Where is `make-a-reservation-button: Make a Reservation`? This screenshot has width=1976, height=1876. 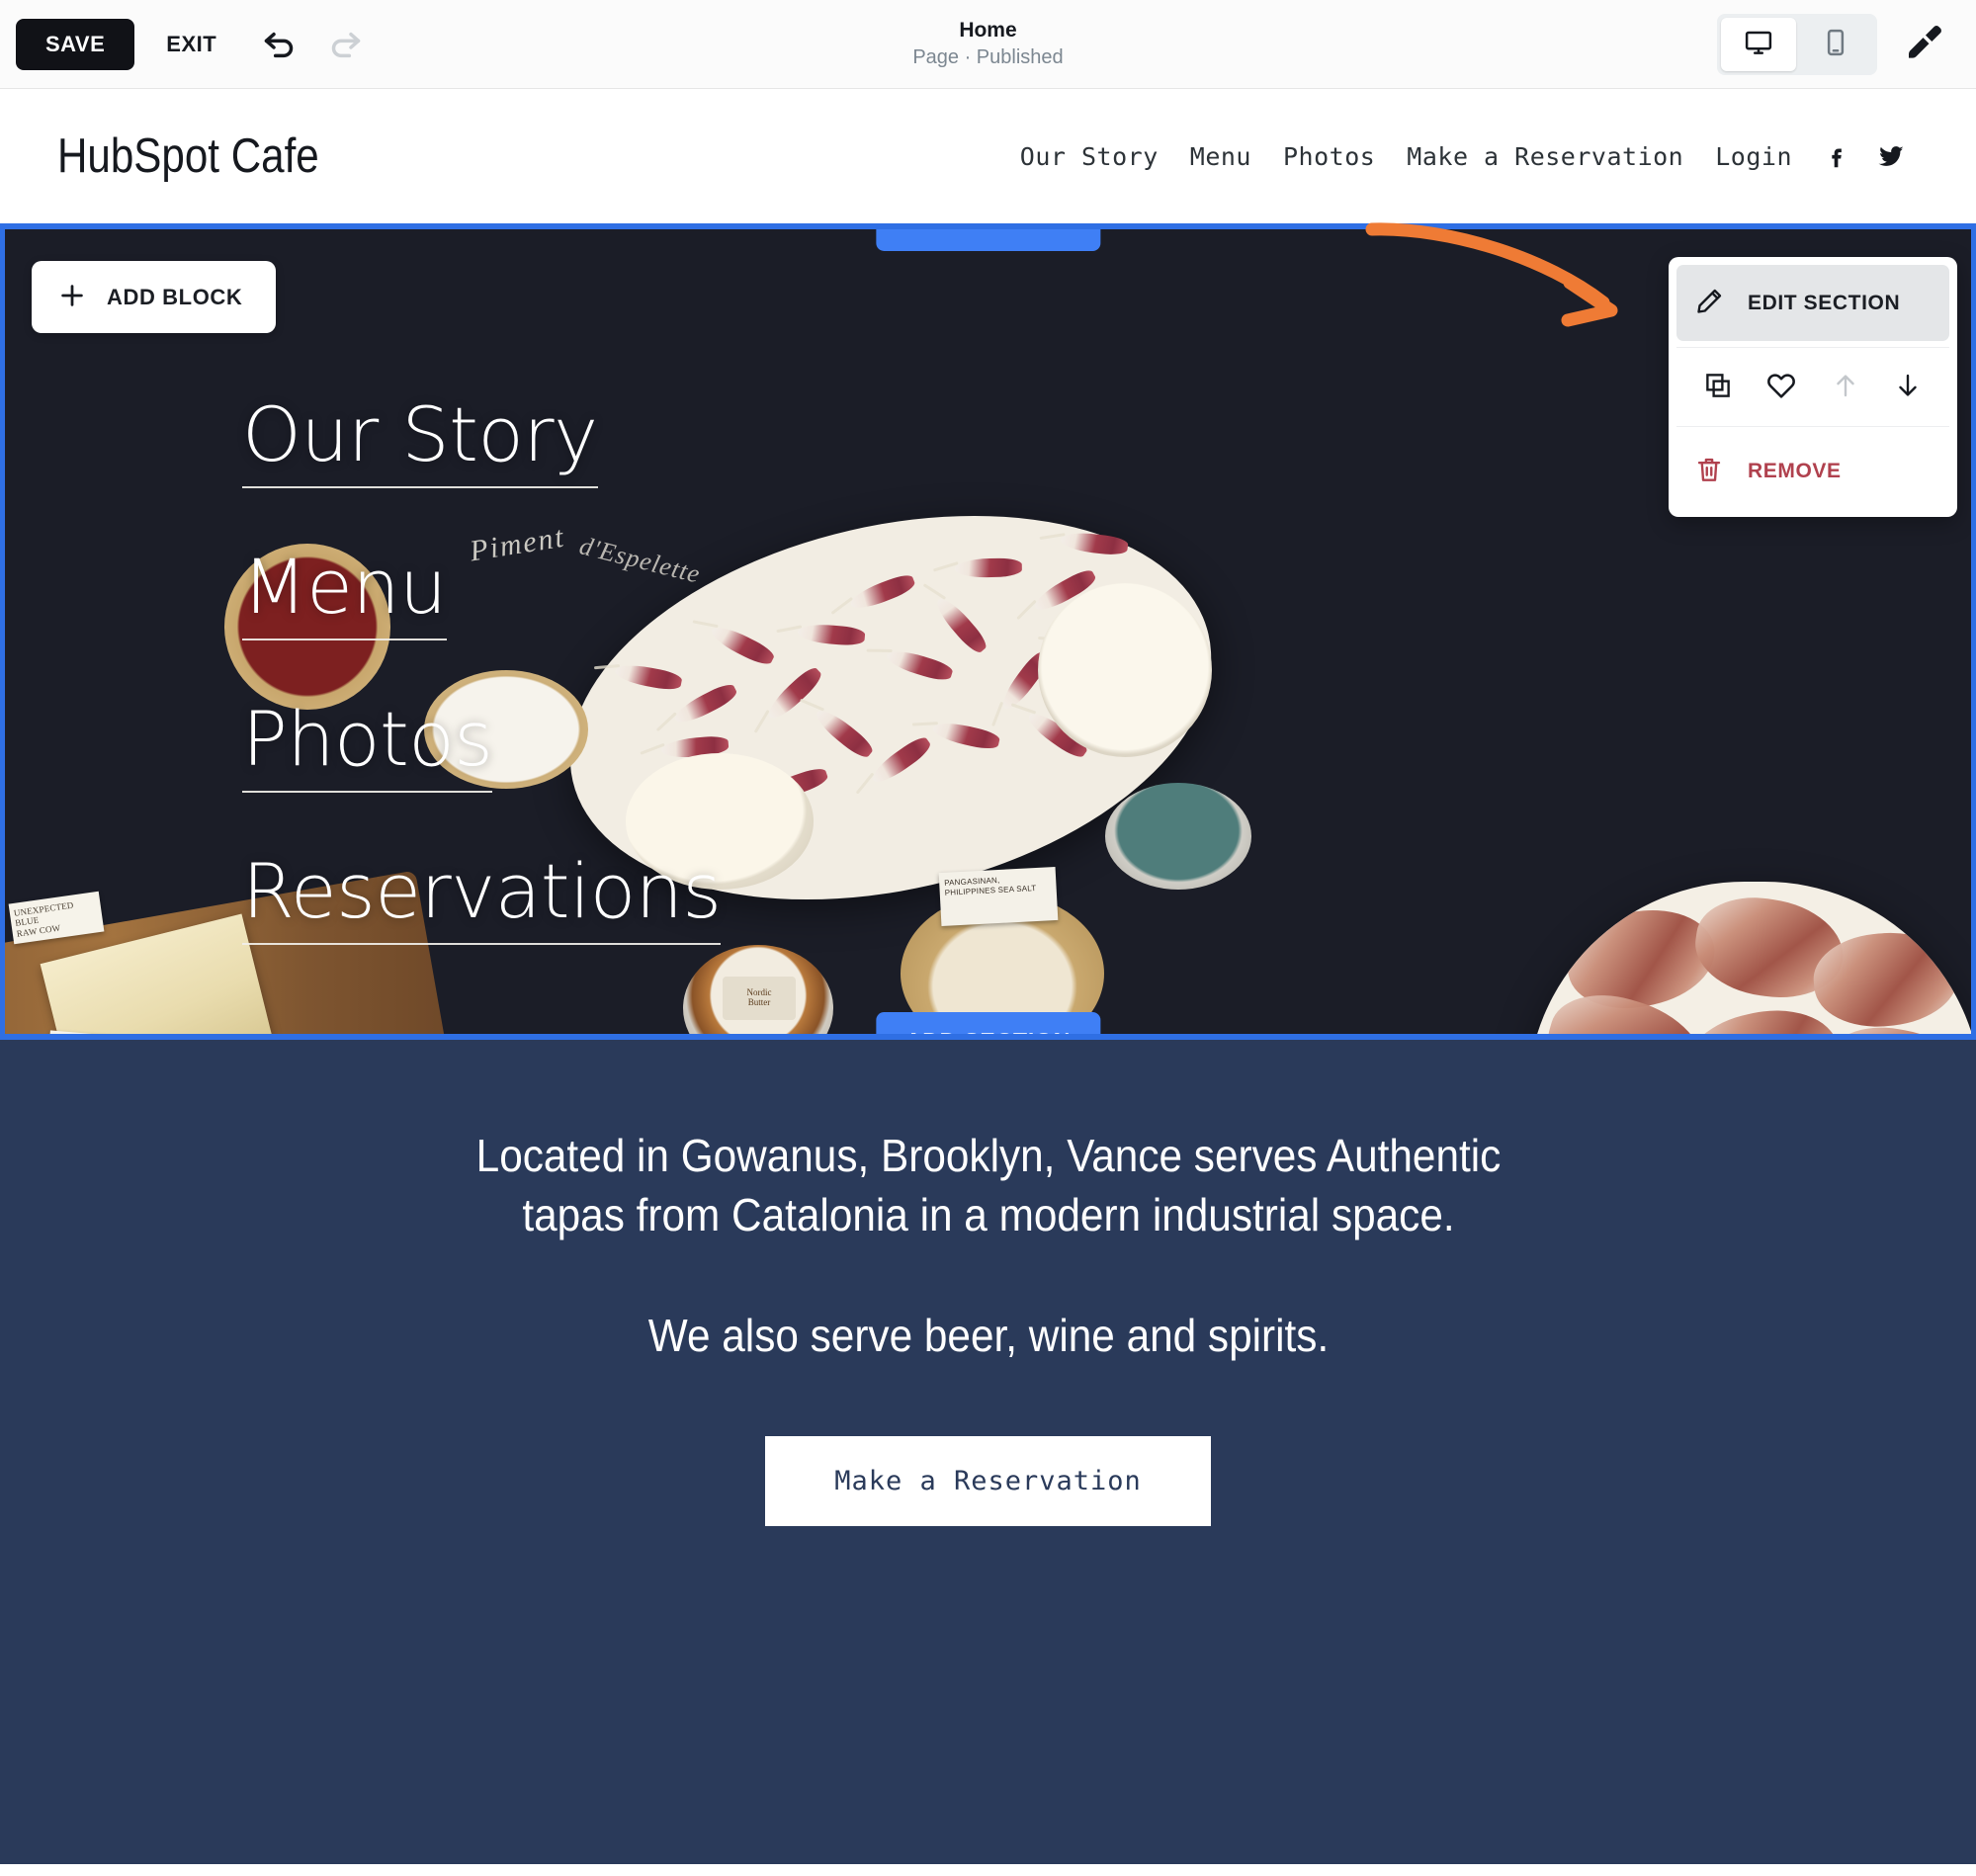 make-a-reservation-button: Make a Reservation is located at coordinates (988, 1481).